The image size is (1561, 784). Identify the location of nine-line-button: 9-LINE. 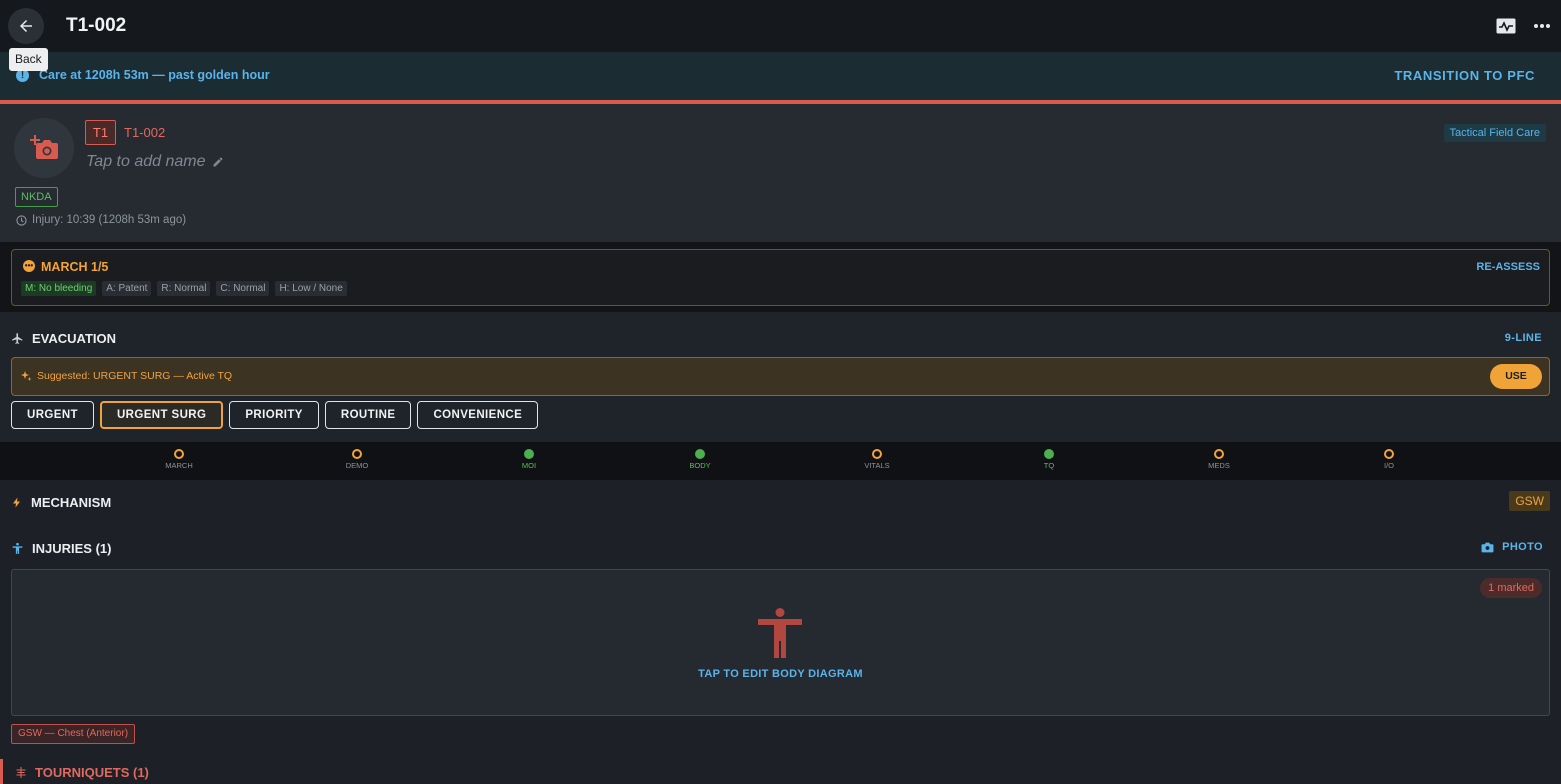
(1523, 338).